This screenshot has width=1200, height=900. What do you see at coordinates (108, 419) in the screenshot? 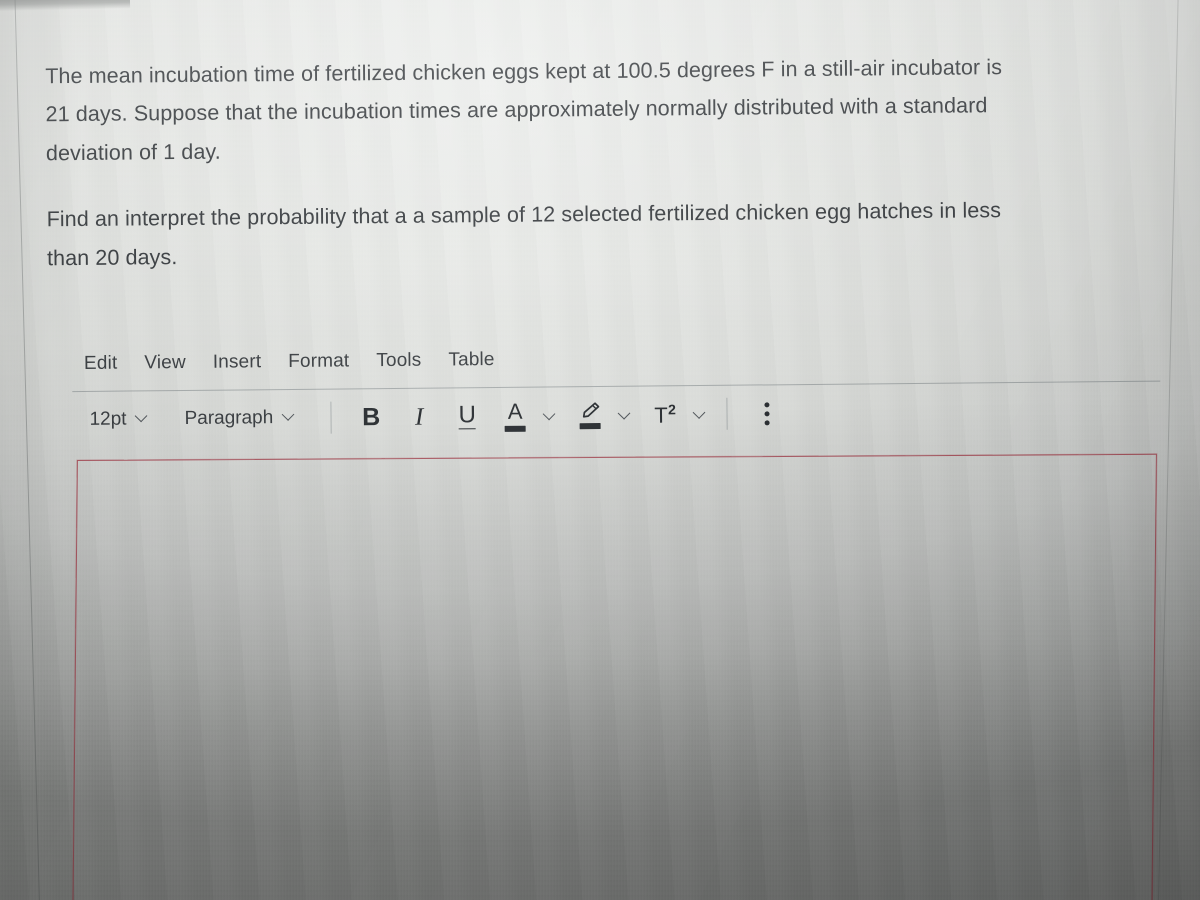
I see `font-size-value: 12pt` at bounding box center [108, 419].